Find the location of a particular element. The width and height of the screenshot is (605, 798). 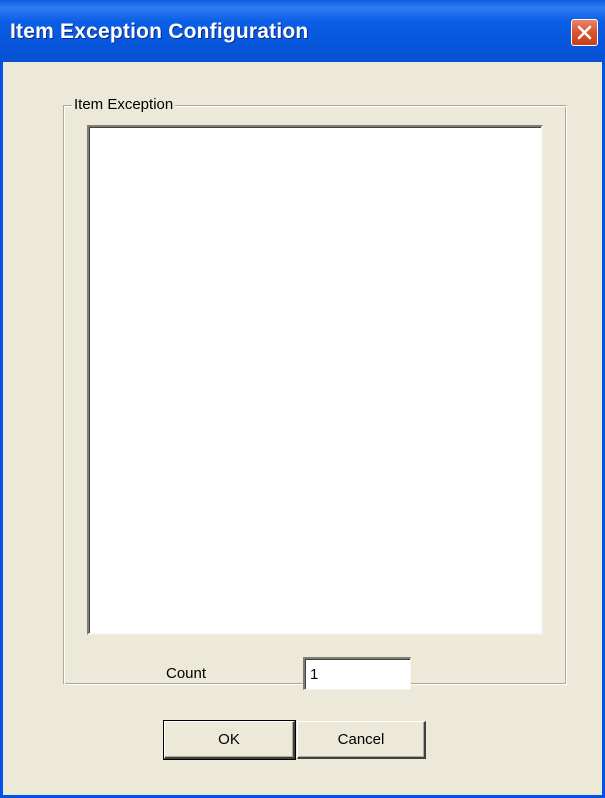

cancel-button: Cancel is located at coordinates (361, 740).